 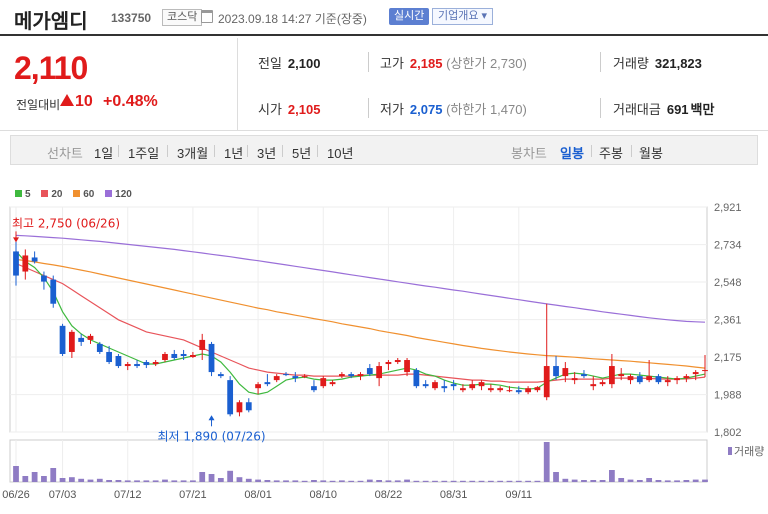 I want to click on high-arrow-head, so click(x=16, y=240).